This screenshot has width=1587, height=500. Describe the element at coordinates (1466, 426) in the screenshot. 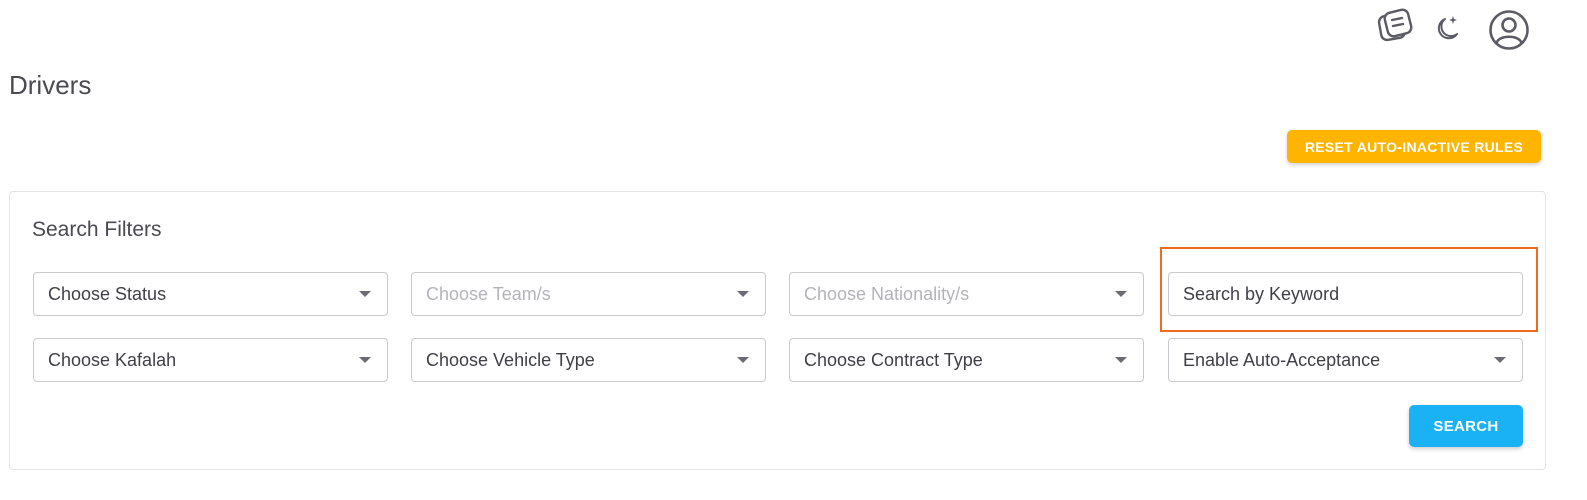

I see `search-button: SEARCH` at that location.